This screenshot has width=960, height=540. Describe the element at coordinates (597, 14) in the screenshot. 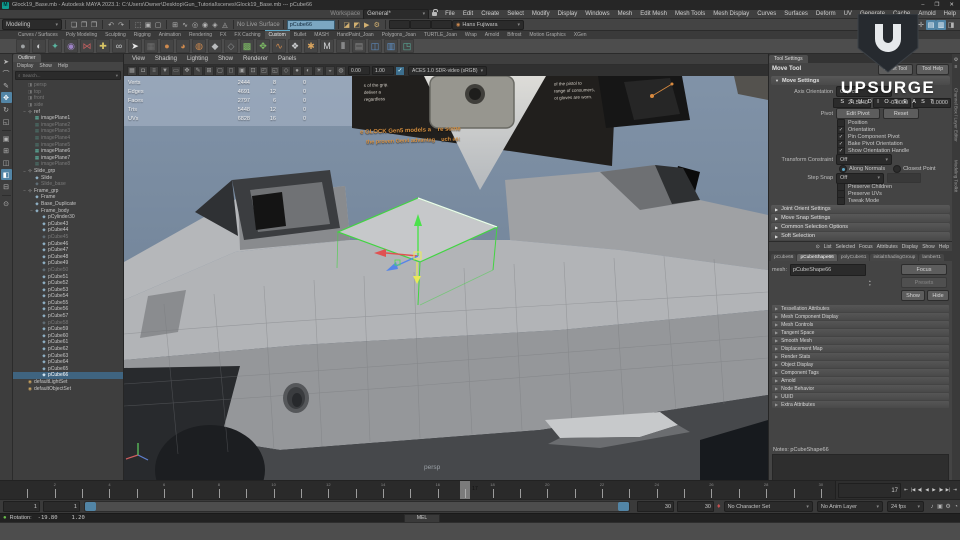

I see `menu-item: Windows` at that location.